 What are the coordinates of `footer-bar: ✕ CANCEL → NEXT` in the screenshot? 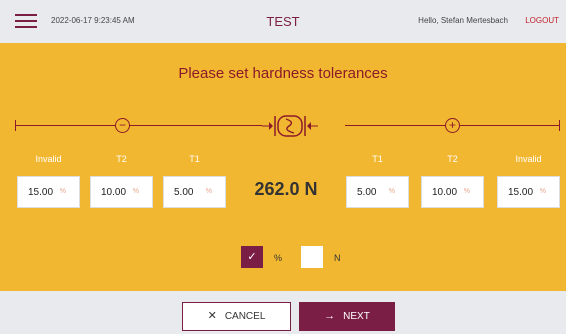 It's located at (283, 312).